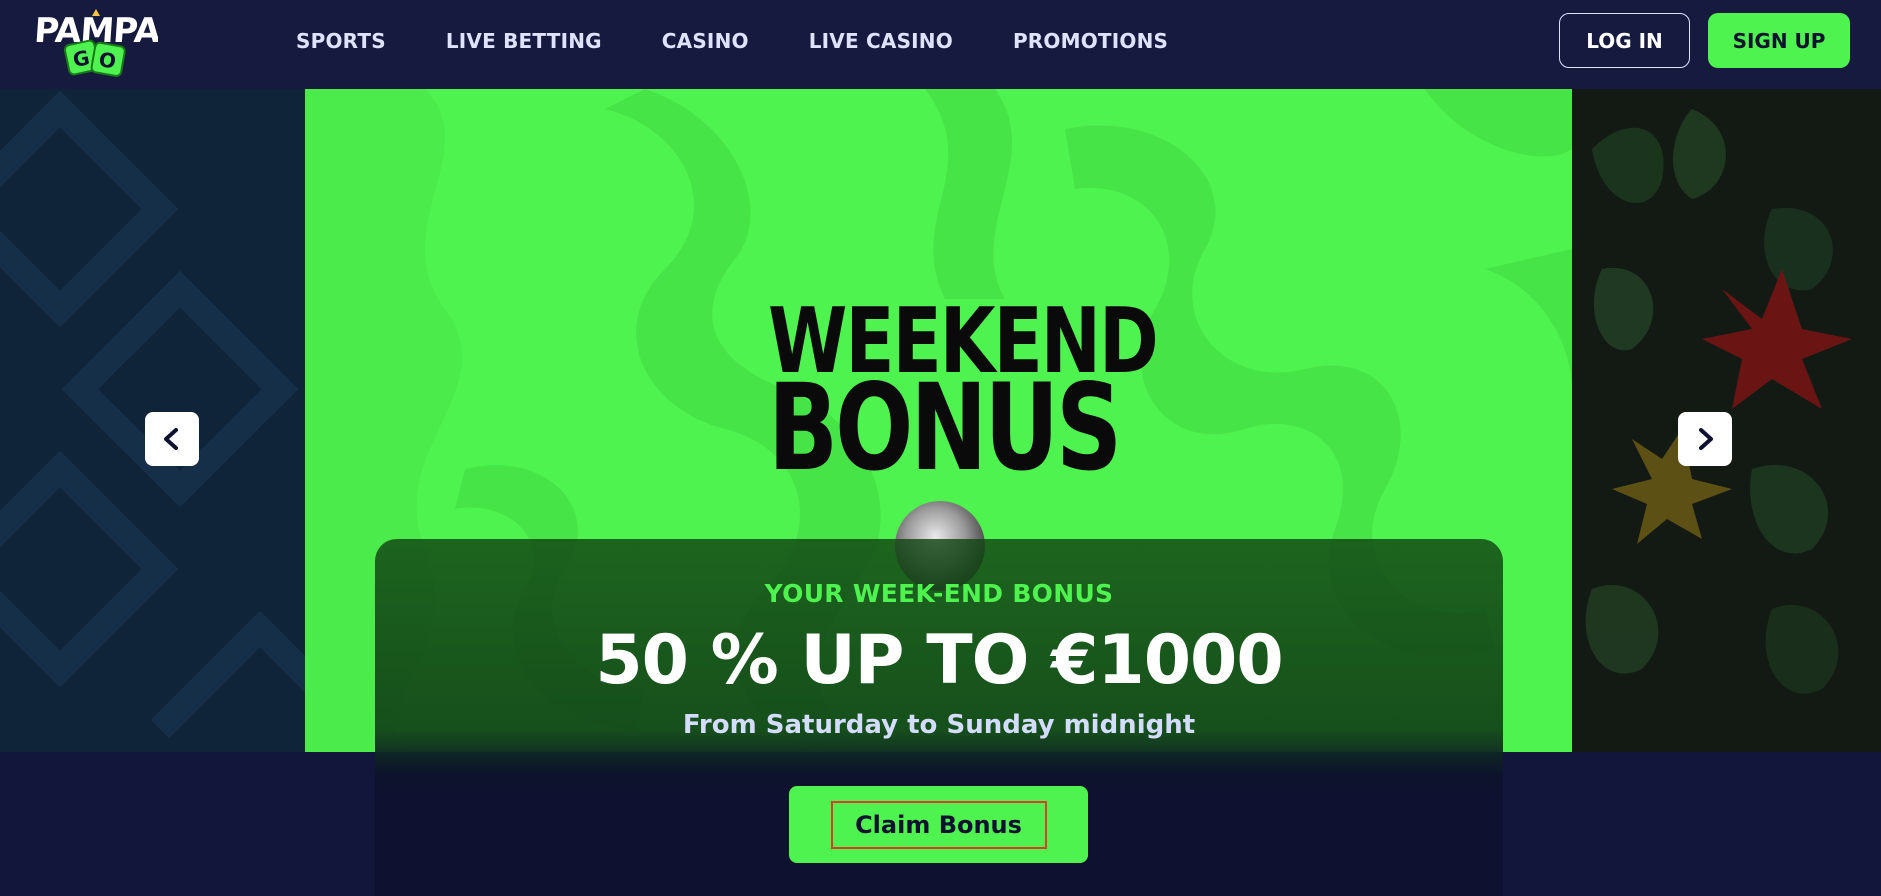 The image size is (1881, 896). What do you see at coordinates (939, 593) in the screenshot?
I see `promo-subtitle: YOUR WEEK-END BONUS` at bounding box center [939, 593].